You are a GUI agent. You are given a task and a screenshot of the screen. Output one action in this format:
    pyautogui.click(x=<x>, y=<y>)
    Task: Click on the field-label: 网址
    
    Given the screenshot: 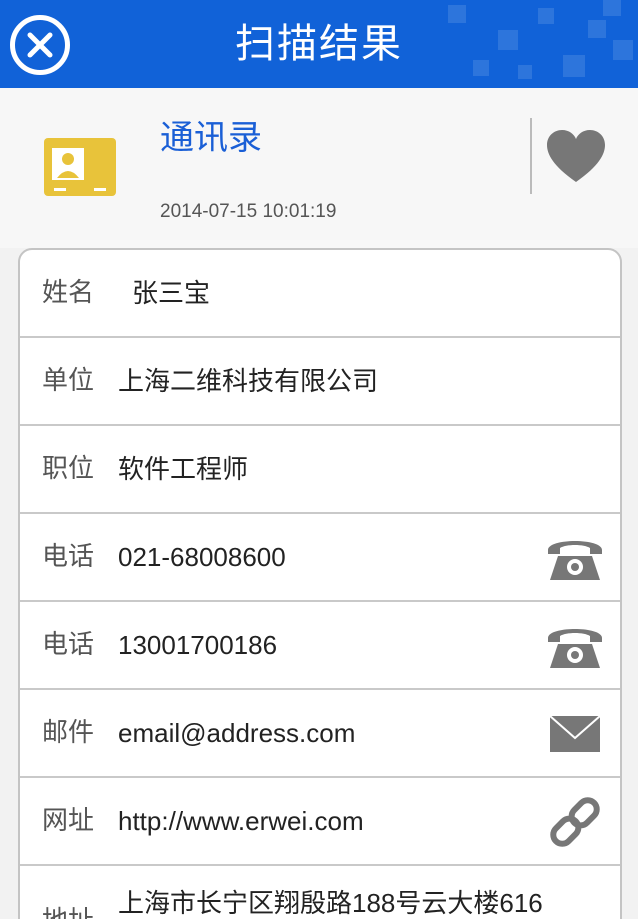 What is the action you would take?
    pyautogui.click(x=68, y=821)
    